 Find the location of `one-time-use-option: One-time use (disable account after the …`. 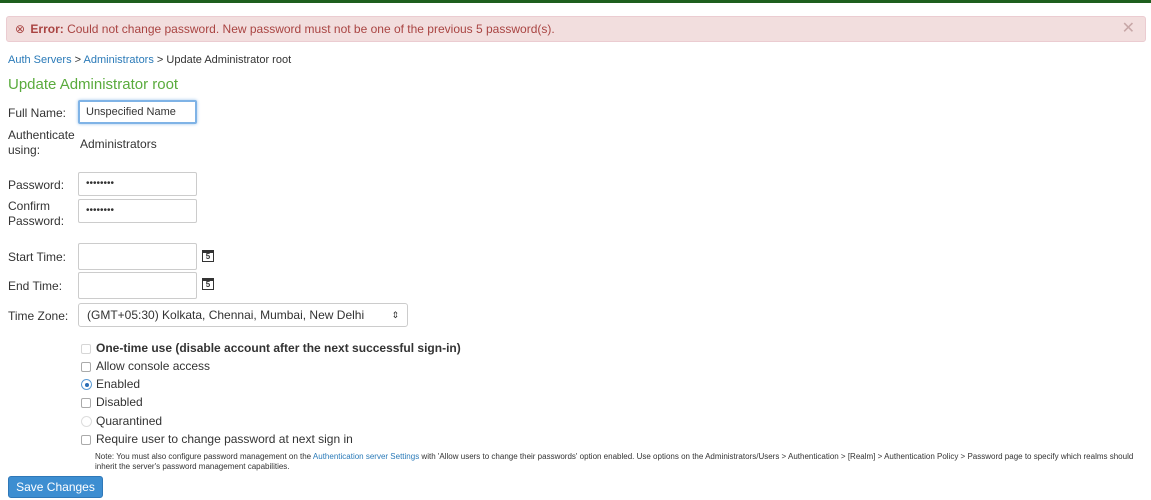

one-time-use-option: One-time use (disable account after the … is located at coordinates (271, 348).